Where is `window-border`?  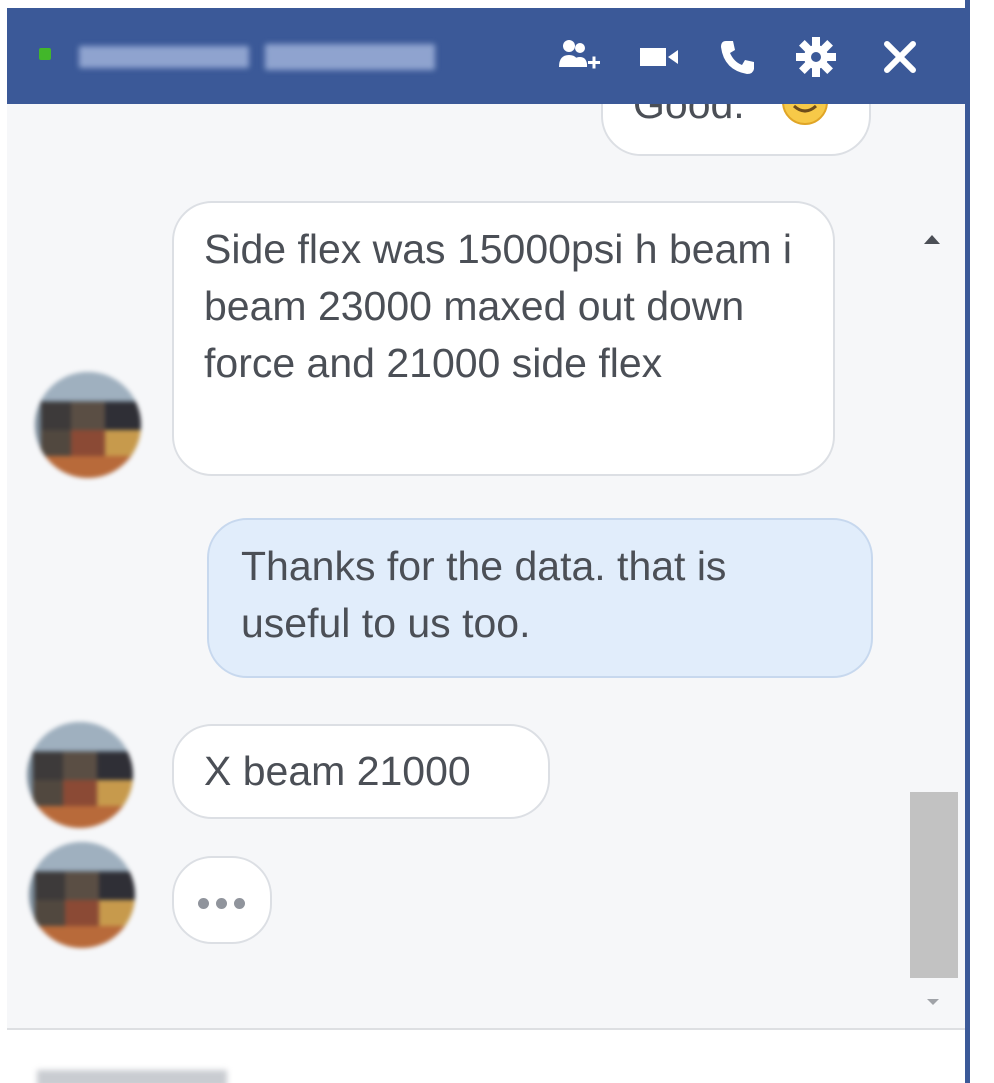
window-border is located at coordinates (967, 541).